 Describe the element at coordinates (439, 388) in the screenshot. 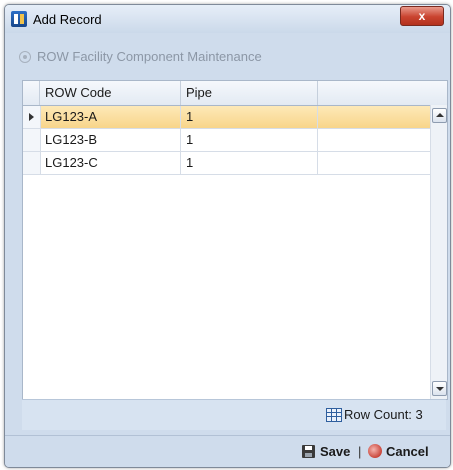

I see `scroll-down-icon` at that location.